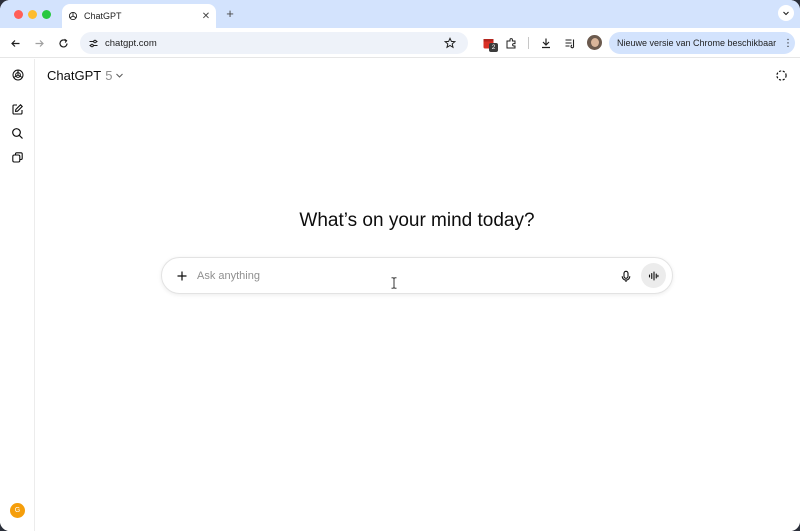 The image size is (800, 531). Describe the element at coordinates (402, 276) in the screenshot. I see `prompt-input` at that location.